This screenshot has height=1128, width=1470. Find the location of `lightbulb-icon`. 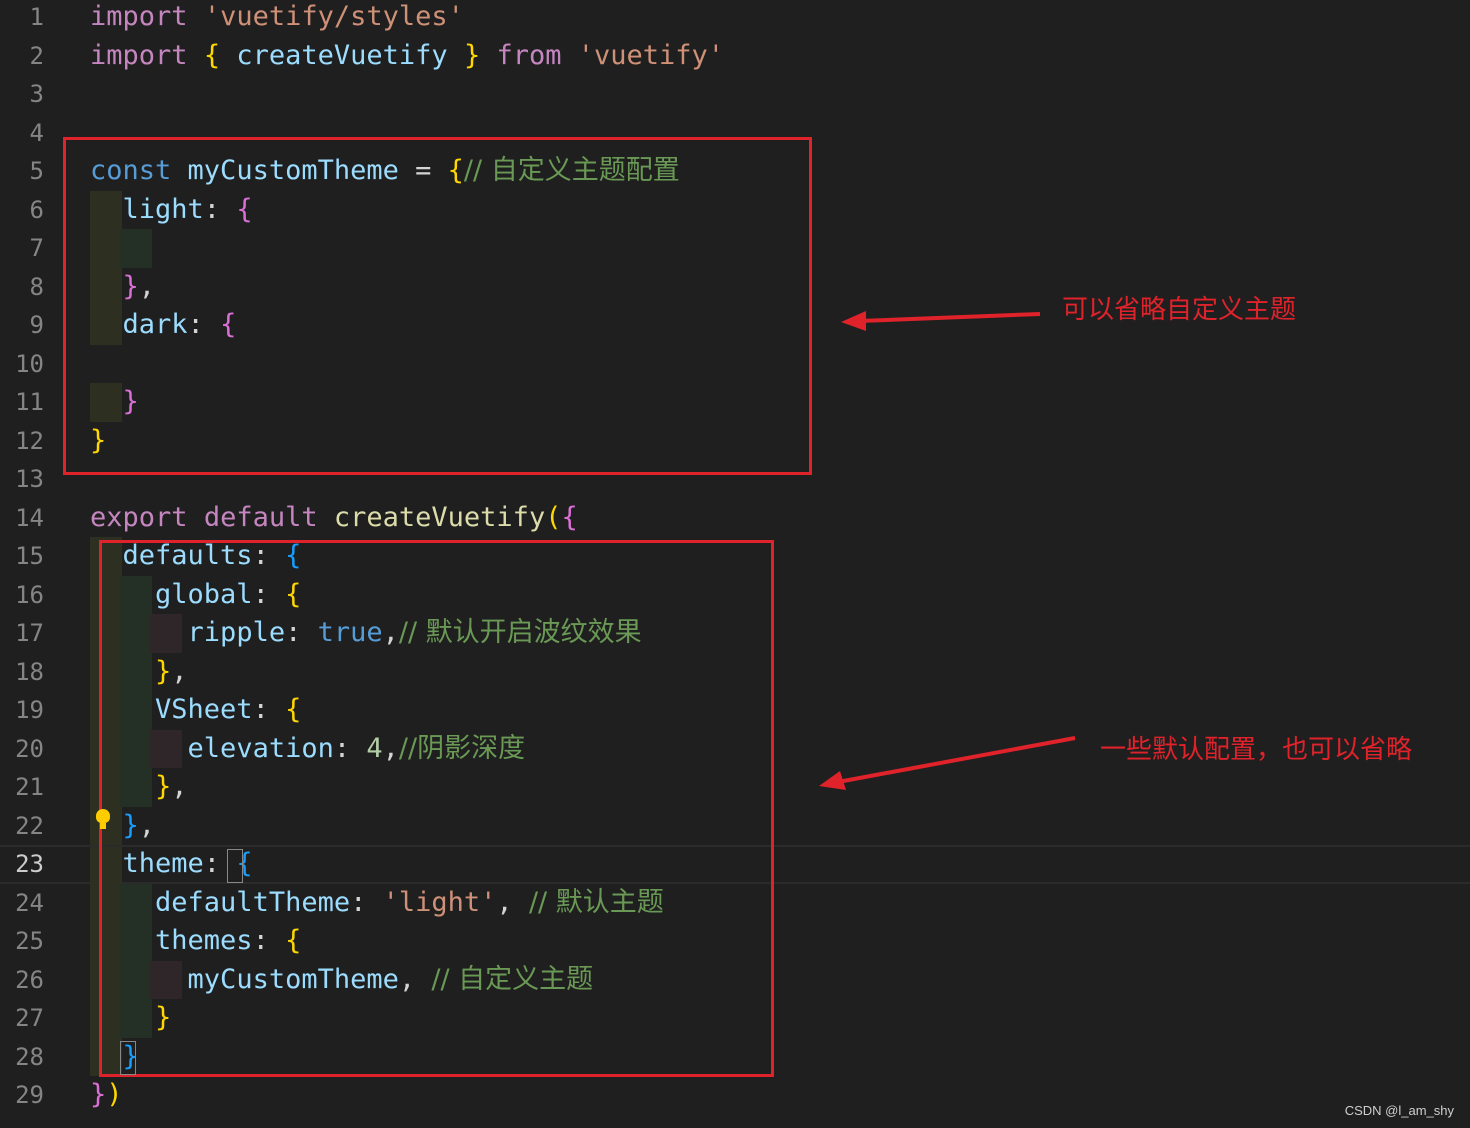

lightbulb-icon is located at coordinates (103, 819).